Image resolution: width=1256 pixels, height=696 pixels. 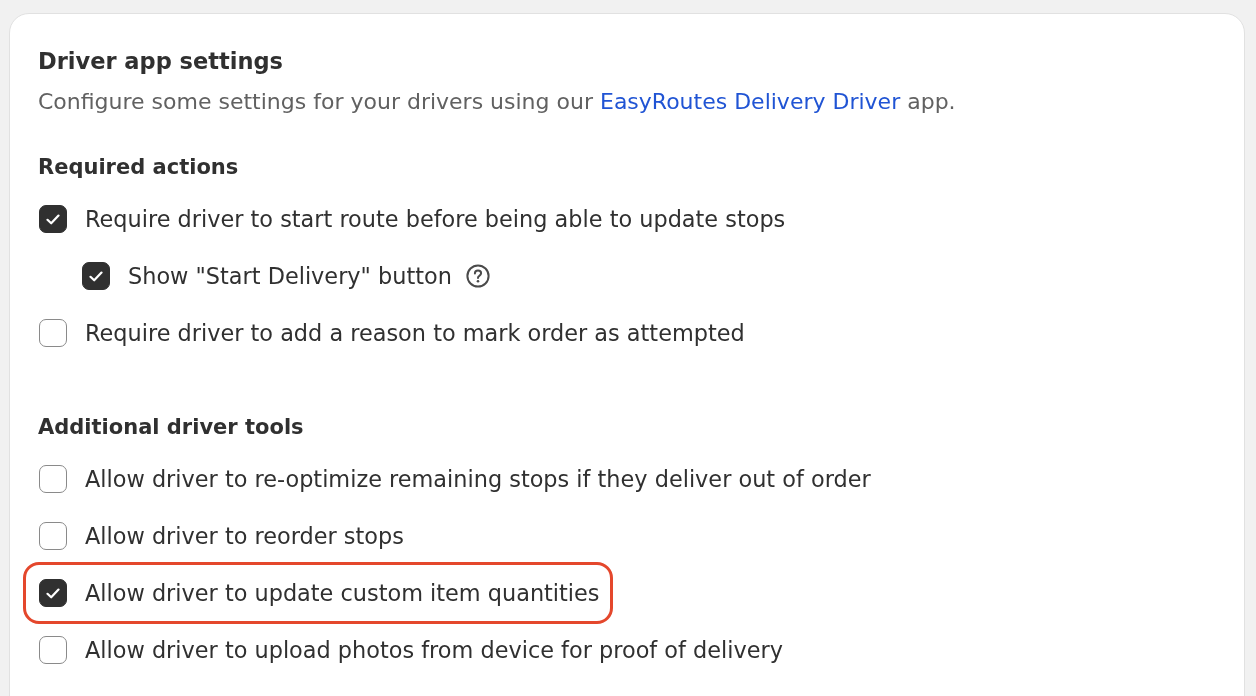 What do you see at coordinates (478, 479) in the screenshot?
I see `option-label: Allow driver to re-optimize remaining stops if they deliver out of order` at bounding box center [478, 479].